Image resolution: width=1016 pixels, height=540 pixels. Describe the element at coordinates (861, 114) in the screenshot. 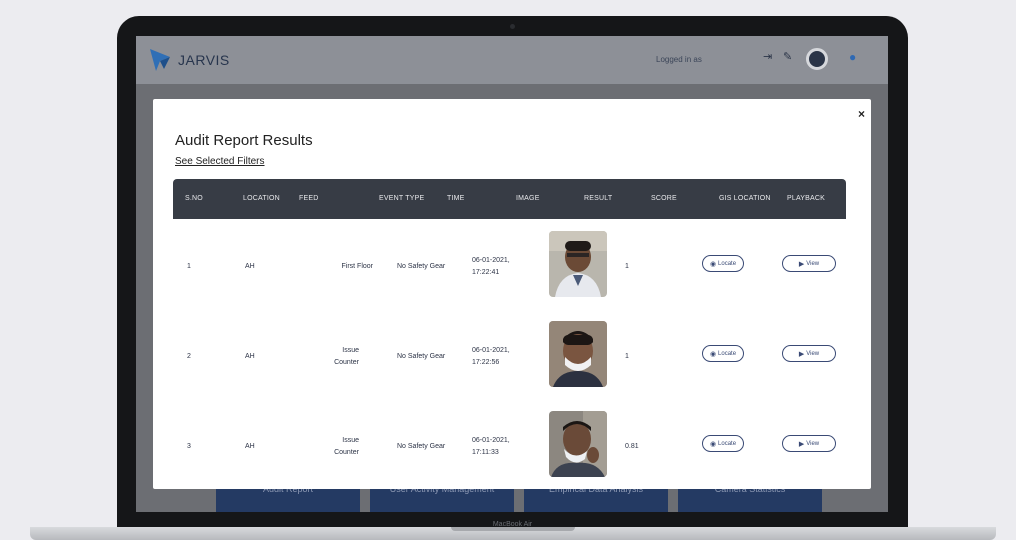

I see `close-icon: ×` at that location.